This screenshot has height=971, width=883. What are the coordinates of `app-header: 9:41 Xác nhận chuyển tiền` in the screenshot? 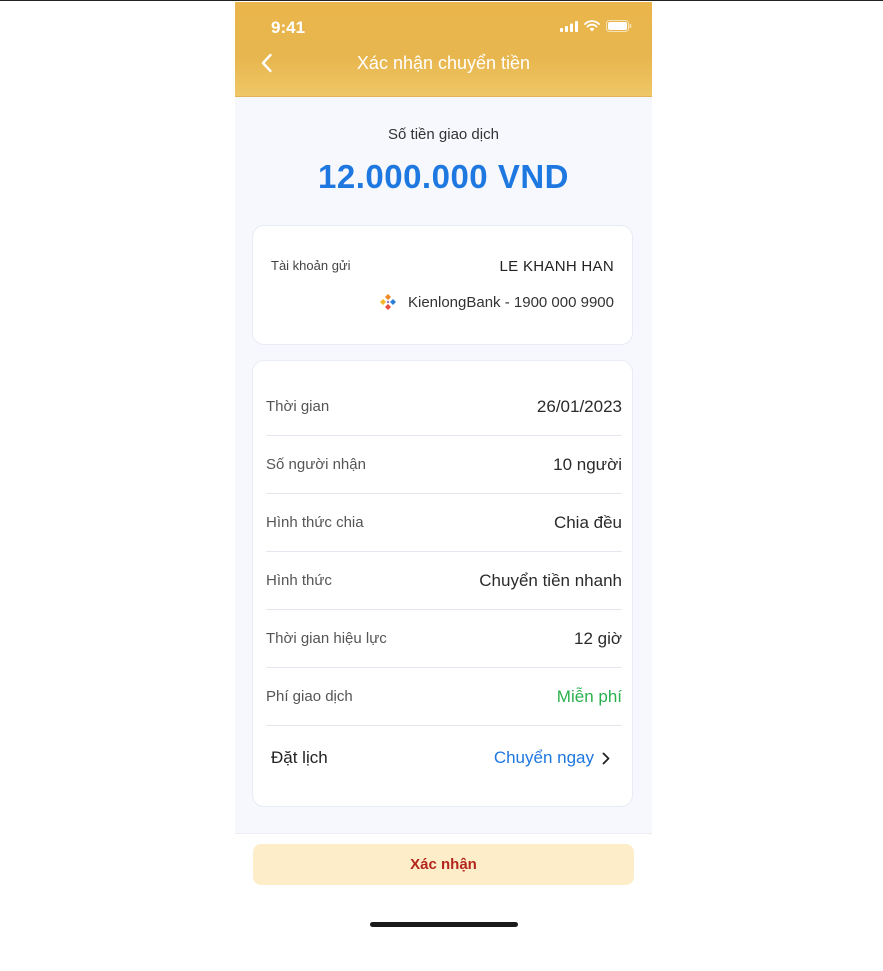 It's located at (443, 49).